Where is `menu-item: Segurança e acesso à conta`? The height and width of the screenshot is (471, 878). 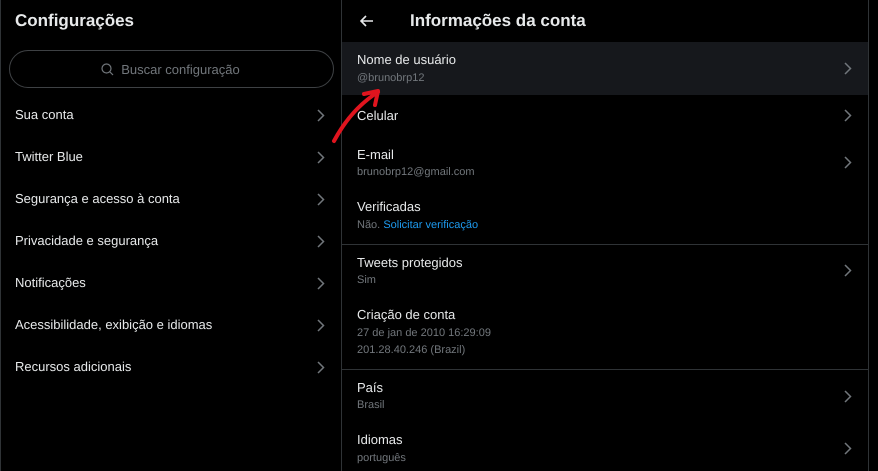 menu-item: Segurança e acesso à conta is located at coordinates (171, 199).